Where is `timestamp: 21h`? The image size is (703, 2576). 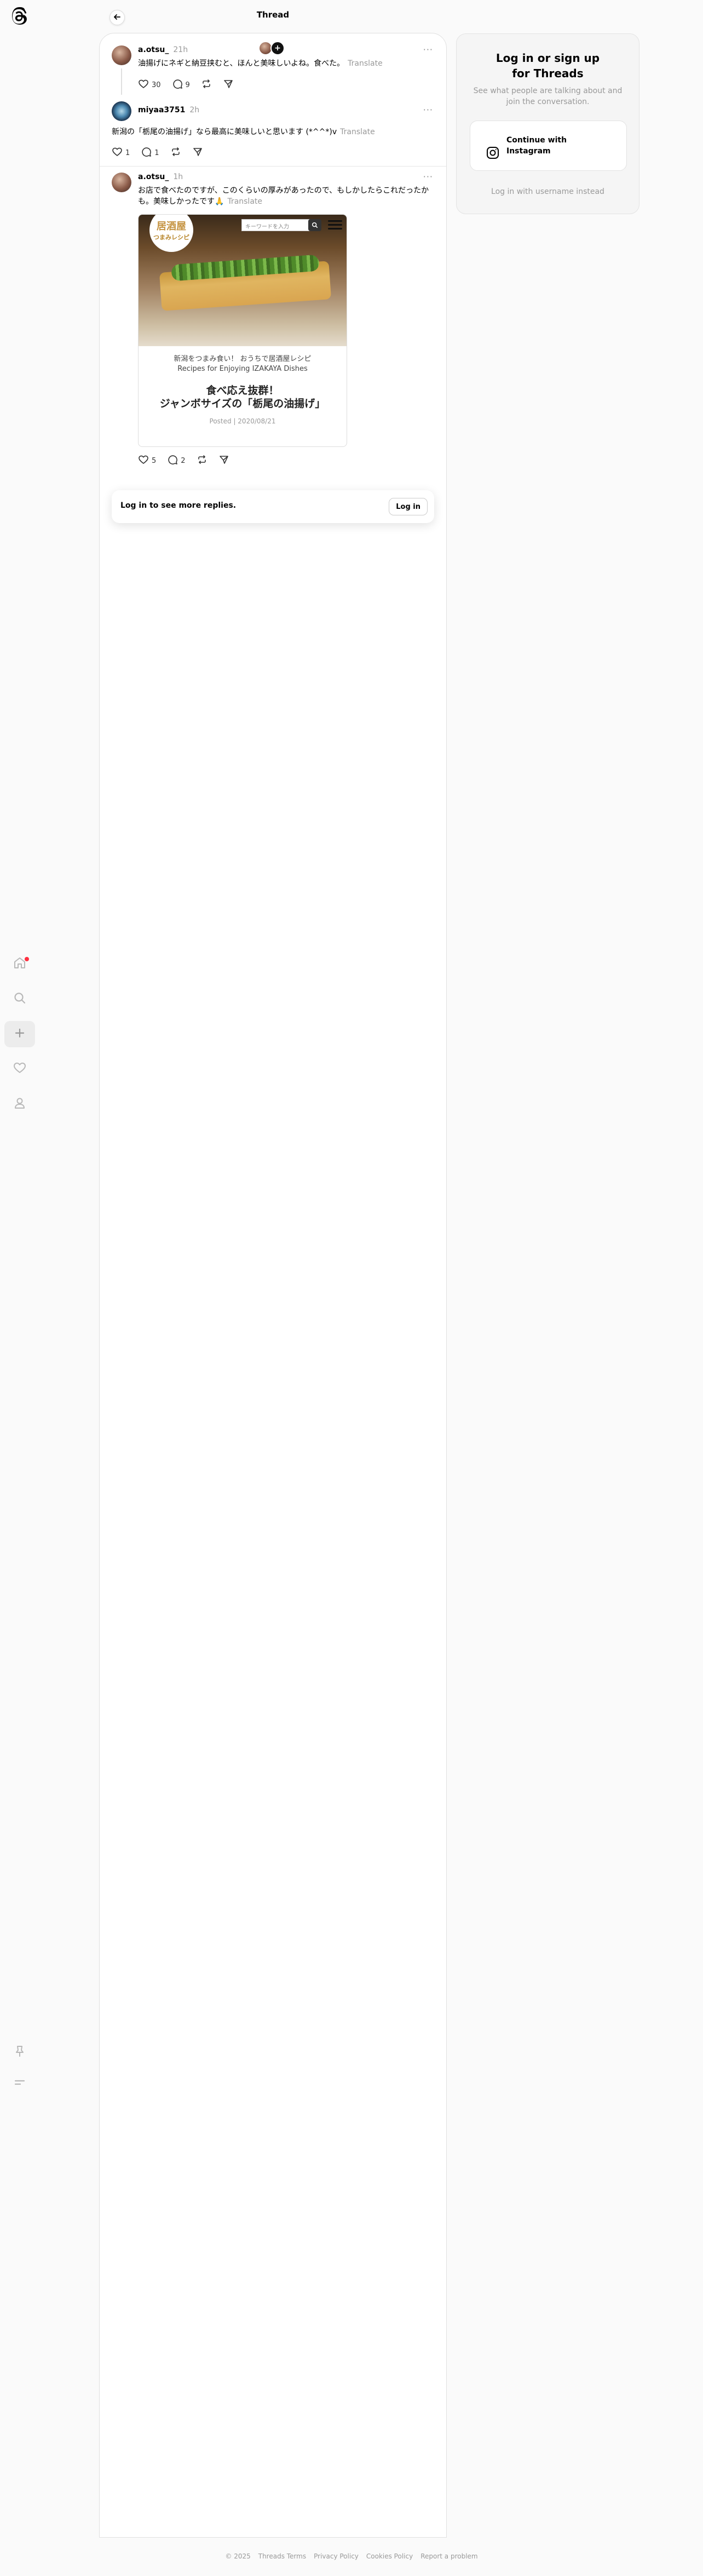
timestamp: 21h is located at coordinates (180, 49).